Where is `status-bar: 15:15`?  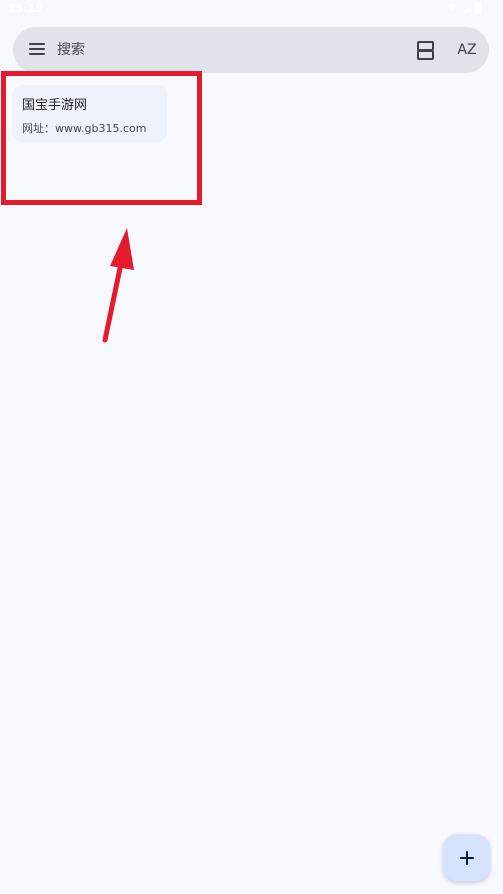 status-bar: 15:15 is located at coordinates (251, 9).